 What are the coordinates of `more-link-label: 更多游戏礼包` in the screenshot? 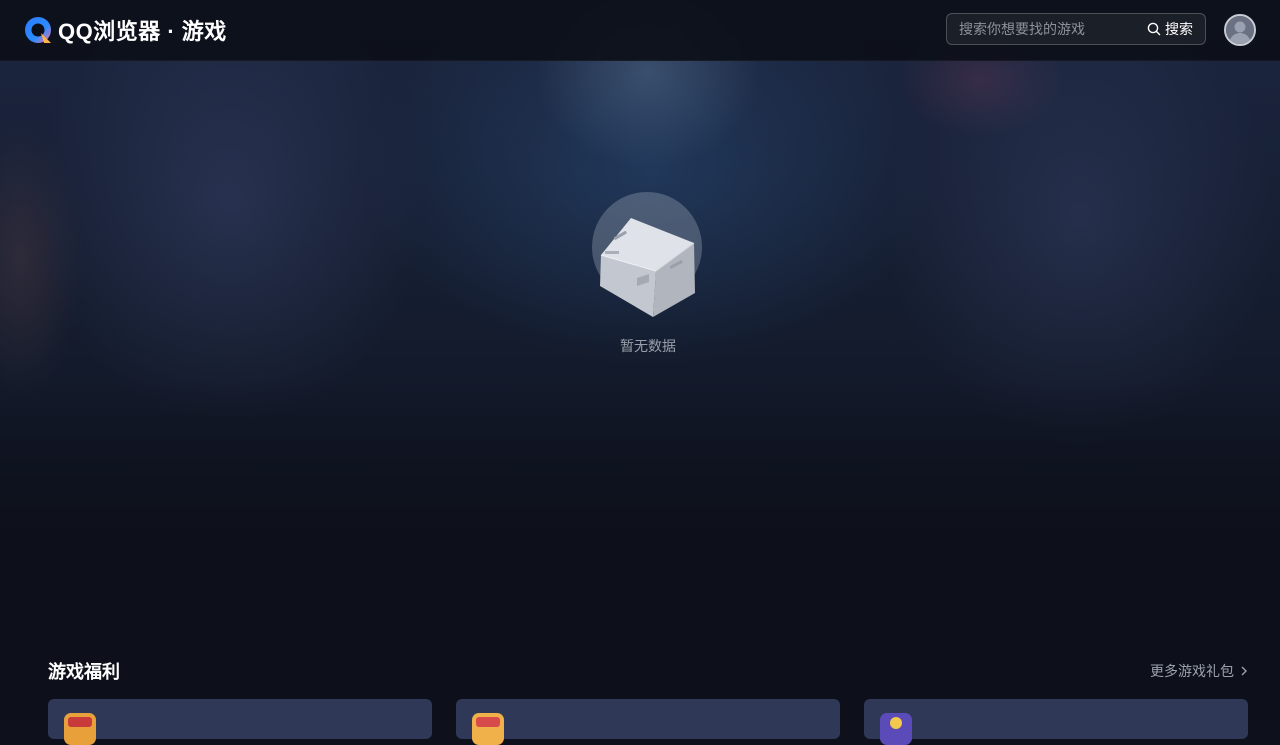 It's located at (1192, 671).